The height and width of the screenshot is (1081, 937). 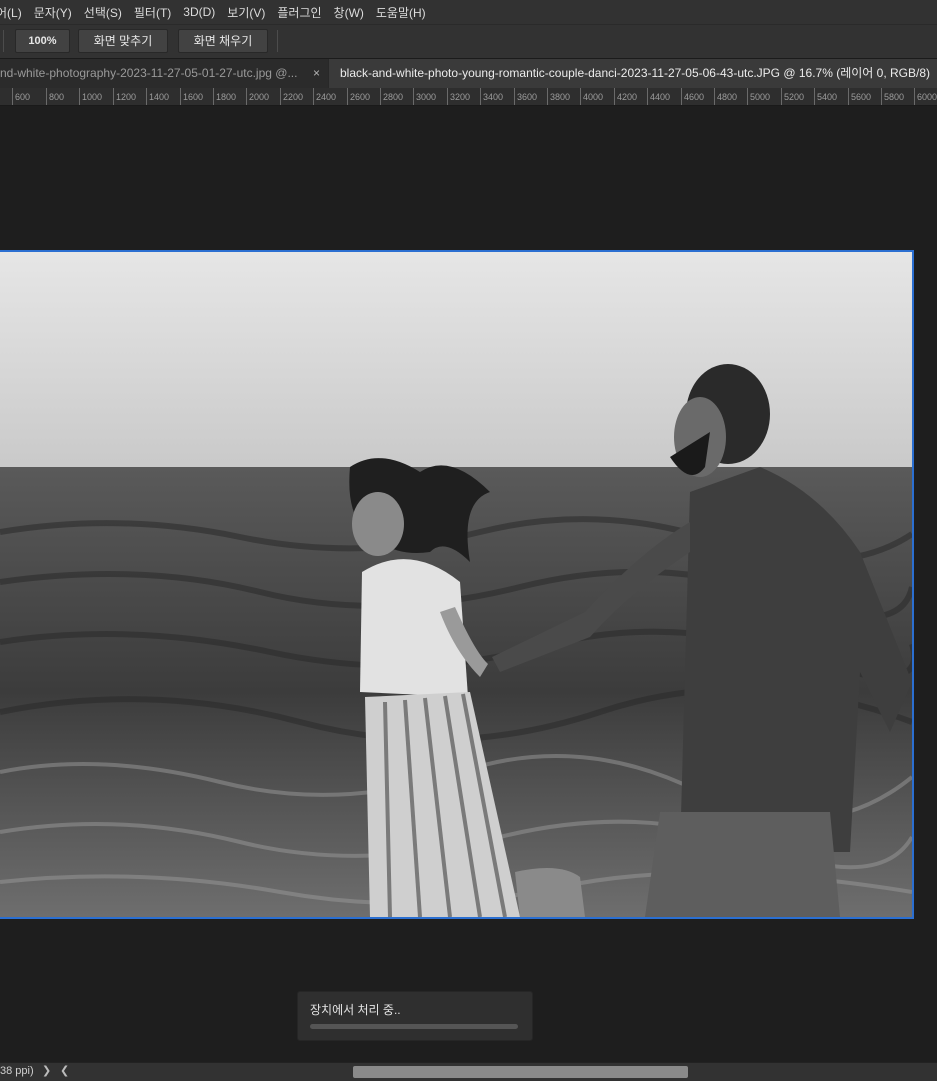 What do you see at coordinates (925, 96) in the screenshot?
I see `ruler-label: 6000` at bounding box center [925, 96].